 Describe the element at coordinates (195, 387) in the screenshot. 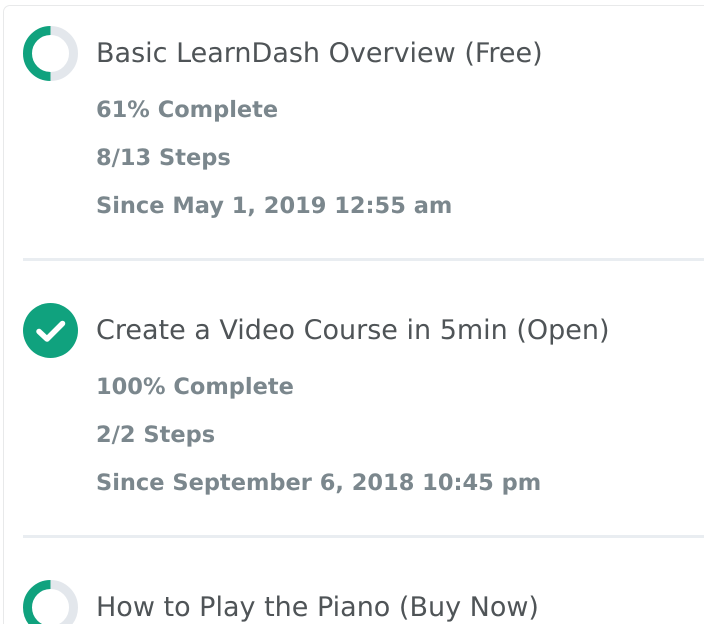

I see `course-detail: 100% Complete` at that location.